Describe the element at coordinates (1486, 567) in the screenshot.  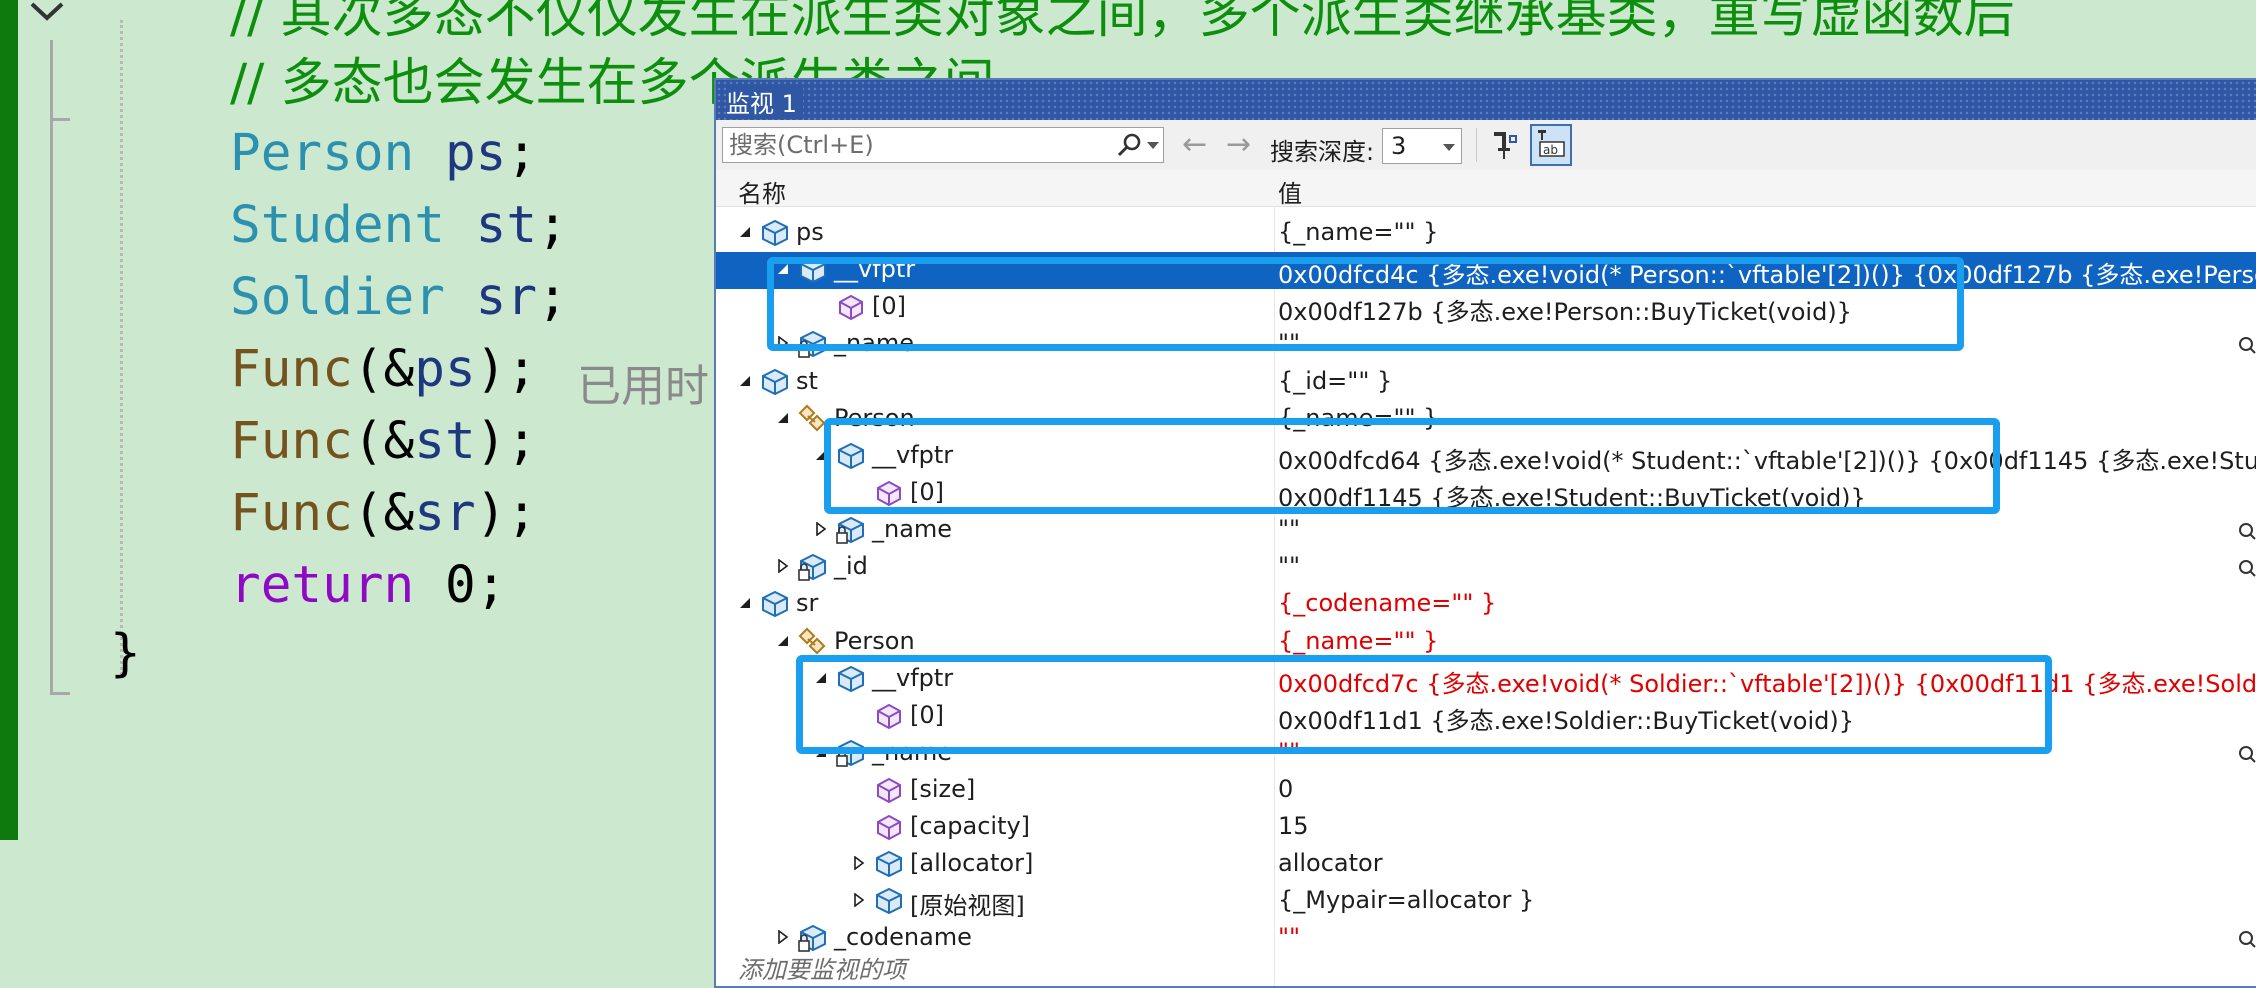
I see `watch-row: _id ""` at that location.